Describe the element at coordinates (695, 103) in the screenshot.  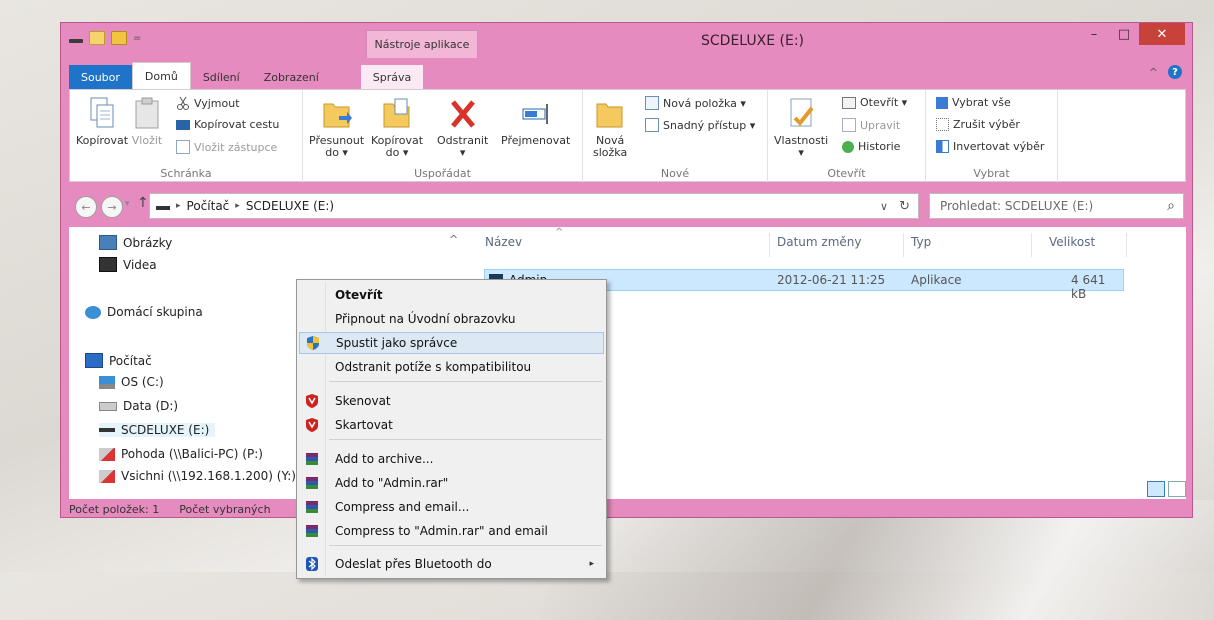
I see `new-item-button: Nová položka ▾` at that location.